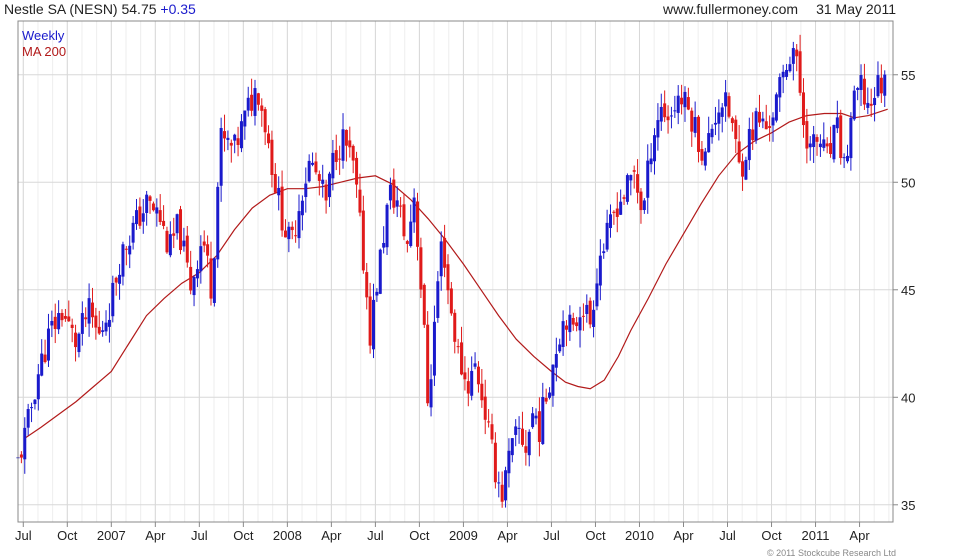 This screenshot has width=980, height=560. Describe the element at coordinates (463, 535) in the screenshot. I see `x-tick-label: 2009` at that location.